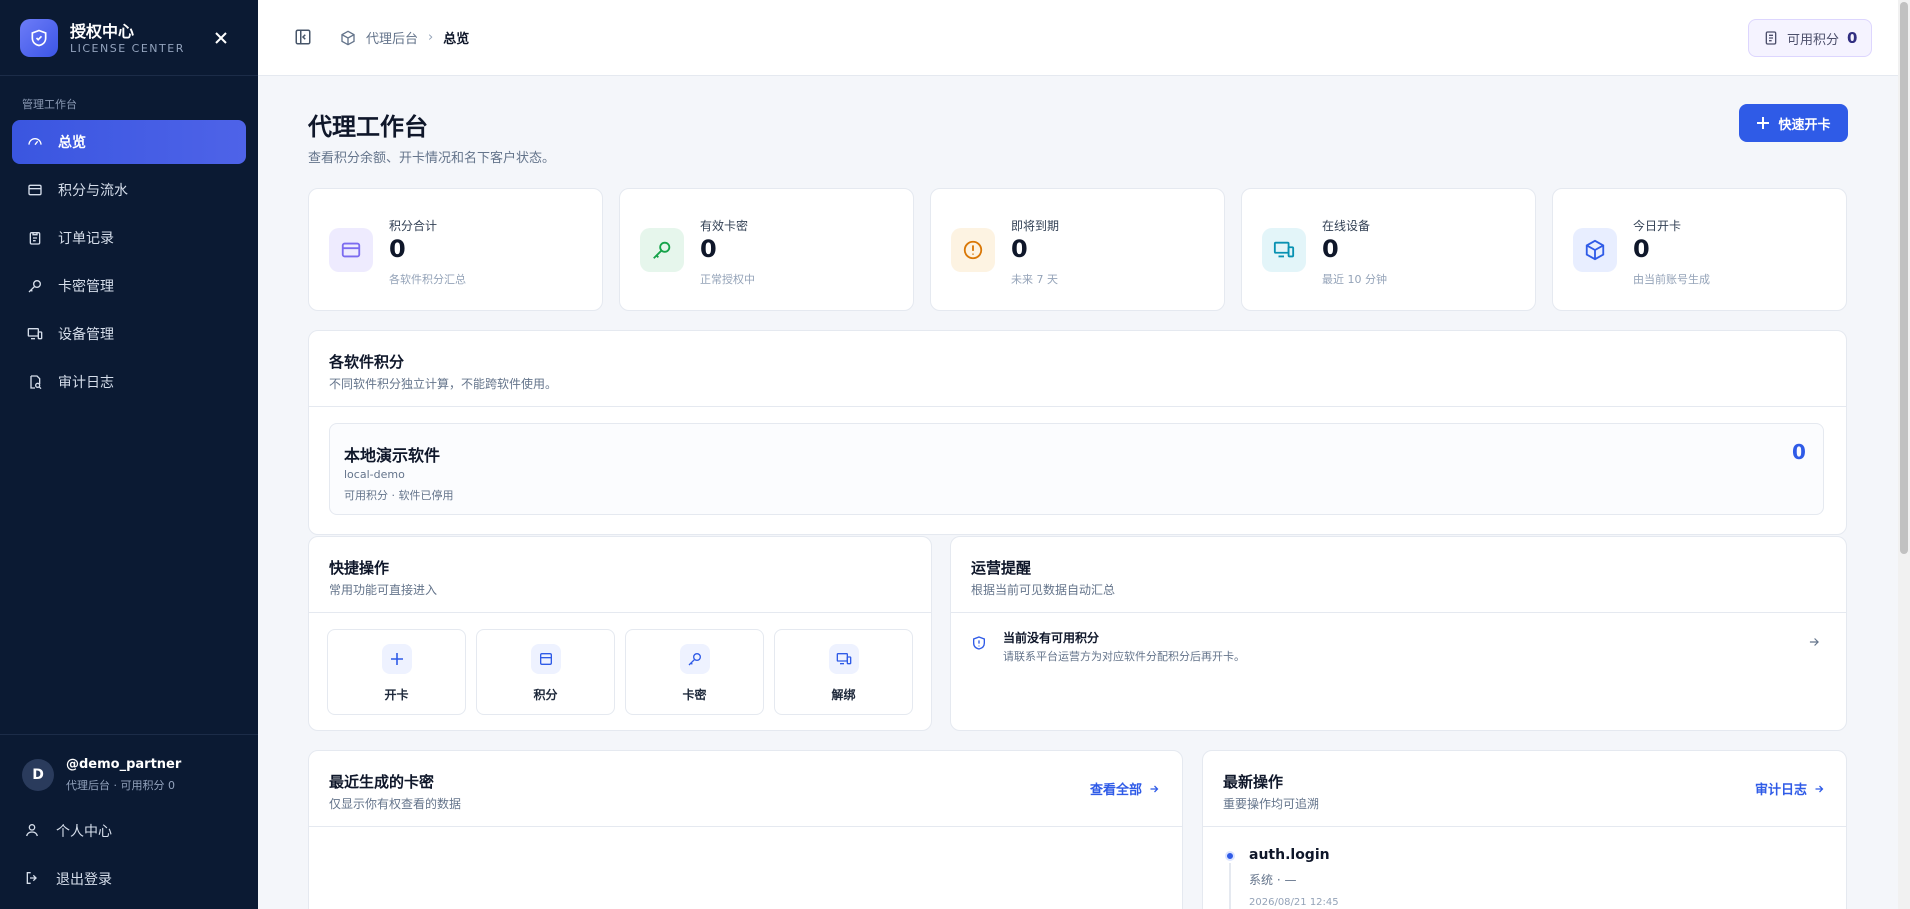 The height and width of the screenshot is (909, 1910). I want to click on quick-action-points: 积分, so click(545, 672).